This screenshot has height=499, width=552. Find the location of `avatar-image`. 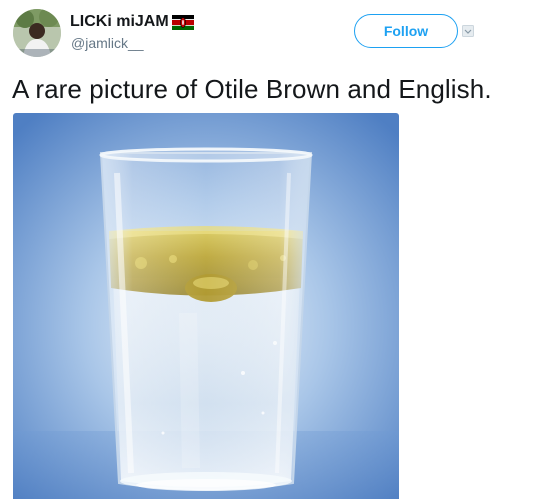

avatar-image is located at coordinates (37, 33).